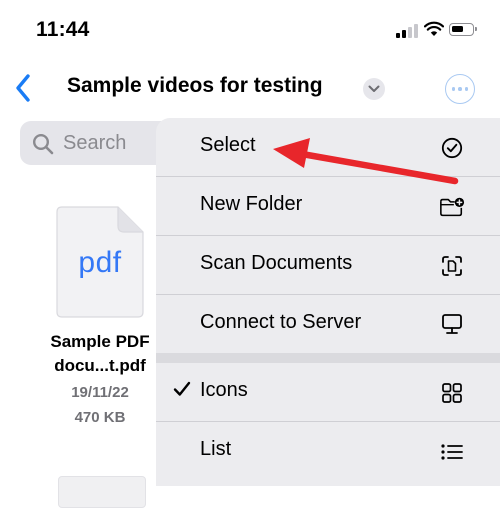 The image size is (500, 508). I want to click on menu-item-label: List, so click(216, 449).